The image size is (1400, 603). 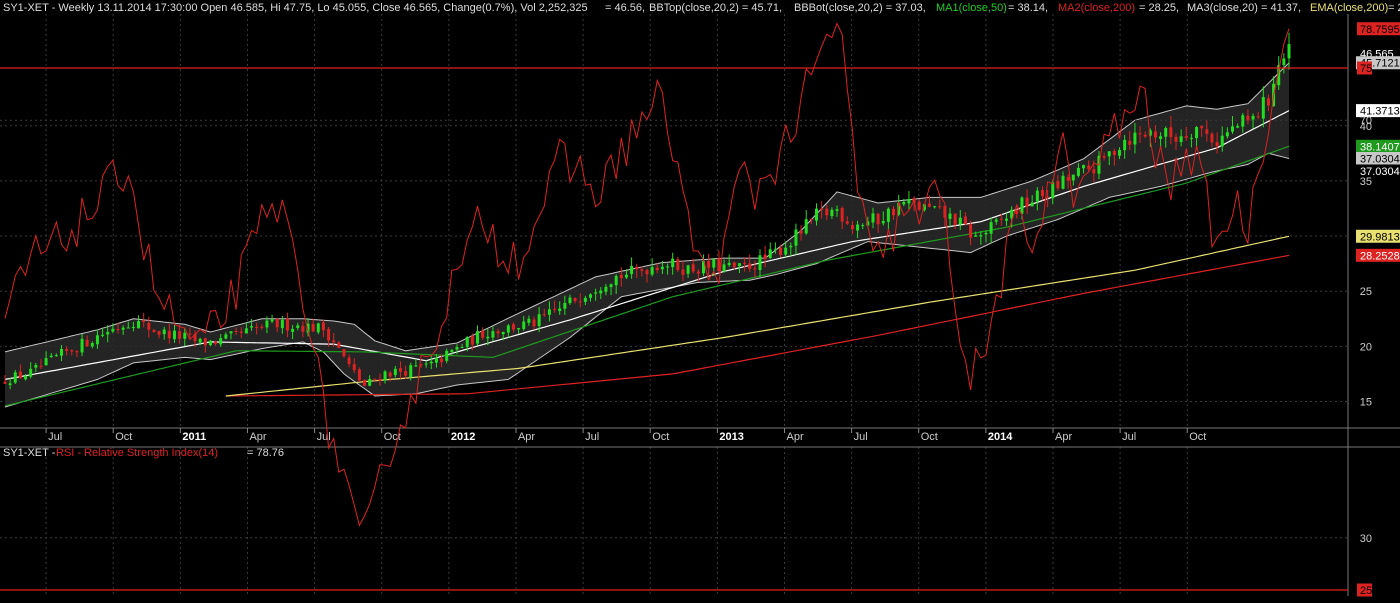 What do you see at coordinates (860, 8) in the screenshot?
I see `legend-bbbot: BBBot(close,20,2) = 37.03,` at bounding box center [860, 8].